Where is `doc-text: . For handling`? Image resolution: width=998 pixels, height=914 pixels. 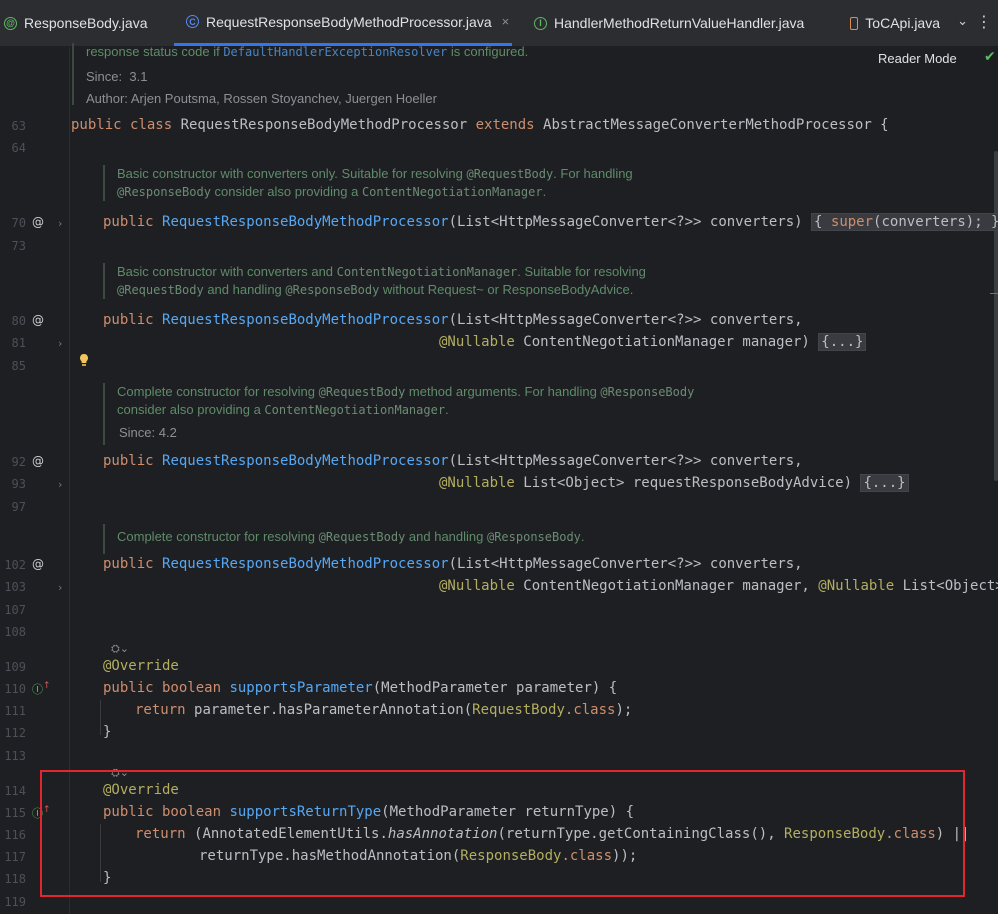
doc-text: . For handling is located at coordinates (593, 173).